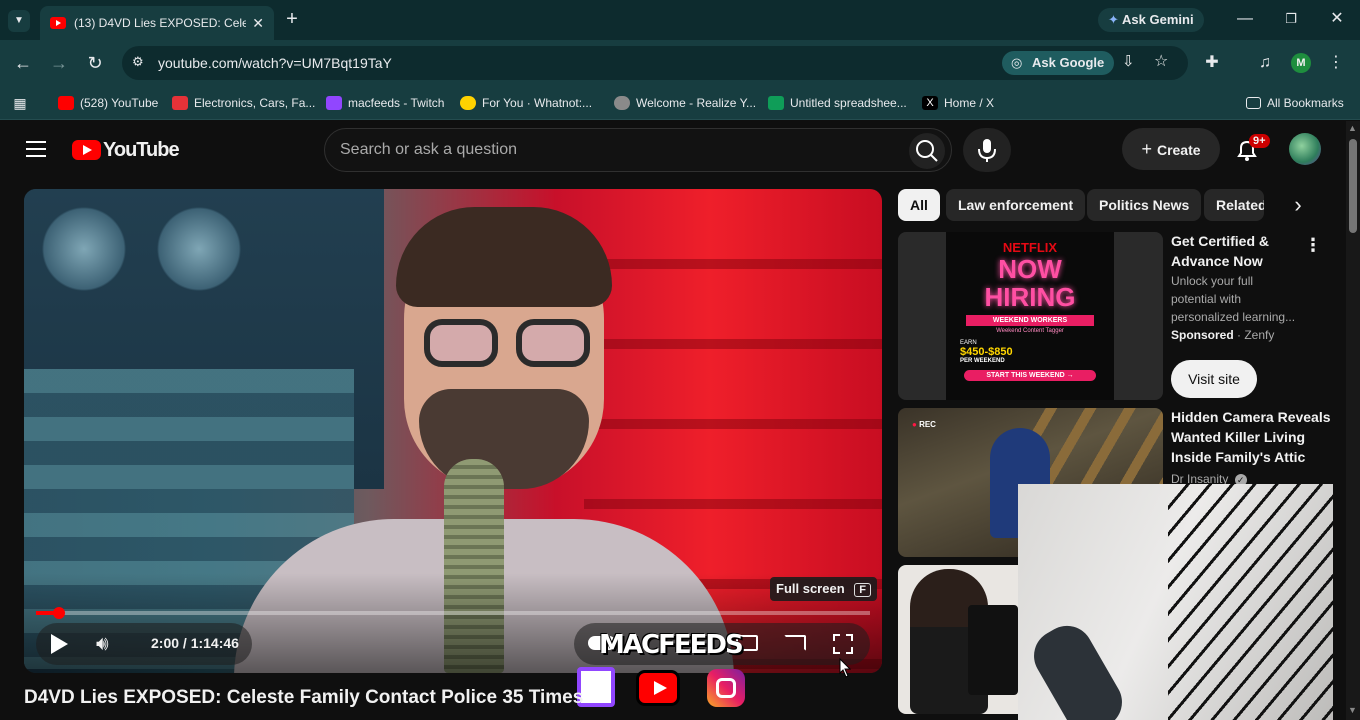 The image size is (1360, 720). Describe the element at coordinates (1149, 149) in the screenshot. I see `plus-icon: +` at that location.